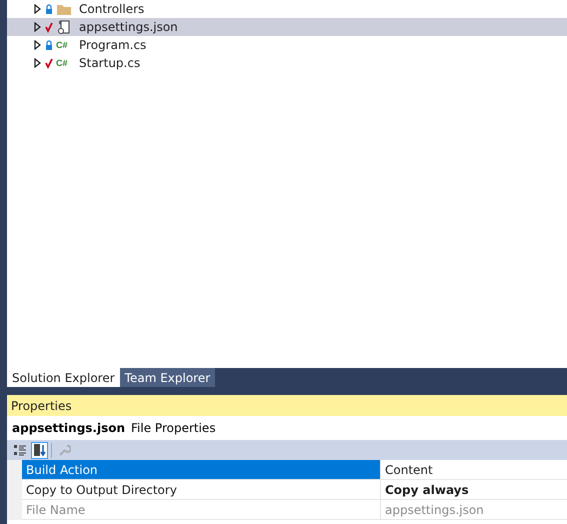 The width and height of the screenshot is (567, 524). I want to click on property-name: Build Action, so click(201, 469).